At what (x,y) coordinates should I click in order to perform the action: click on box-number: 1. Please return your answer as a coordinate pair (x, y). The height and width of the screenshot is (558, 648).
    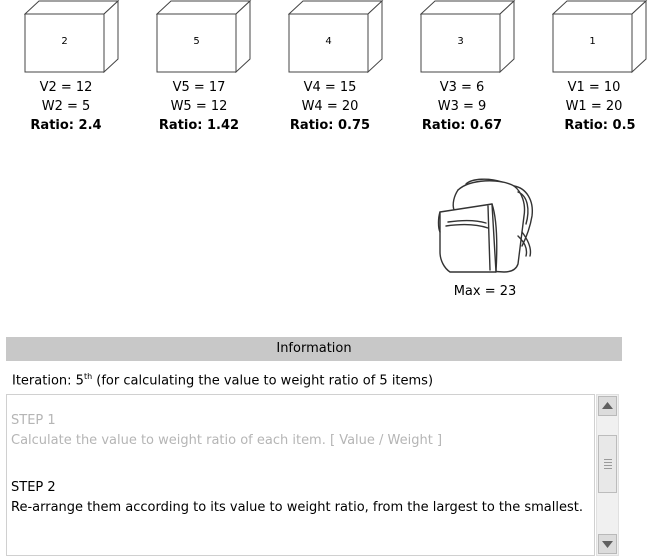
    Looking at the image, I should click on (592, 41).